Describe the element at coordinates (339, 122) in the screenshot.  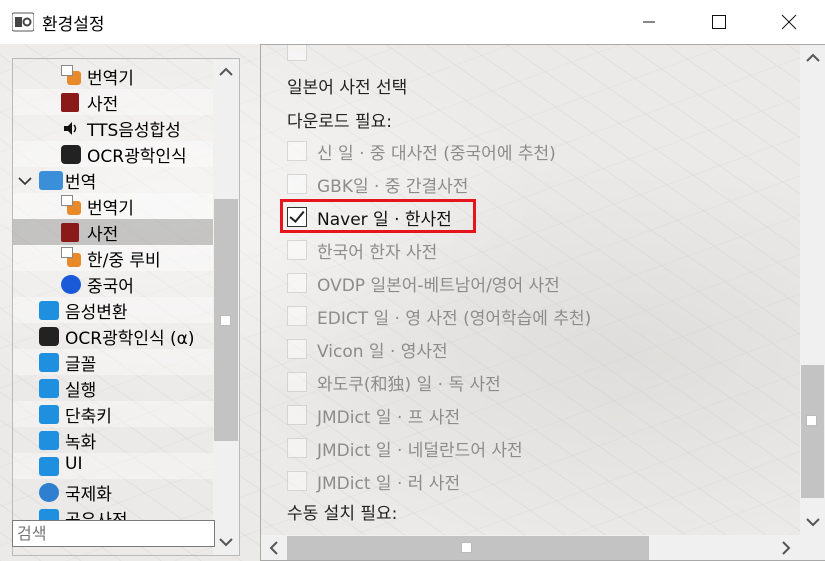
I see `download-heading: 다운로드 필요:` at that location.